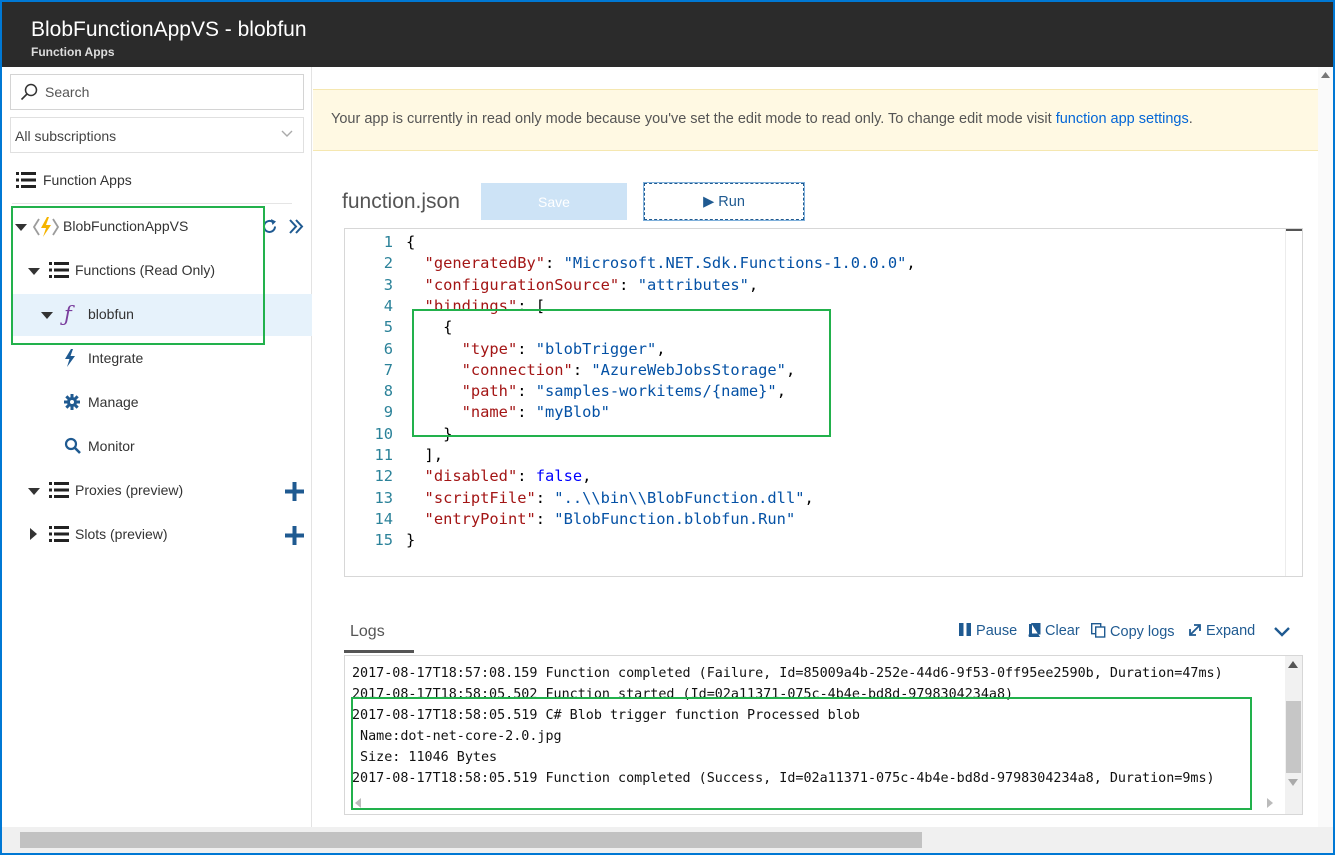  Describe the element at coordinates (157, 92) in the screenshot. I see `search-input: Search` at that location.